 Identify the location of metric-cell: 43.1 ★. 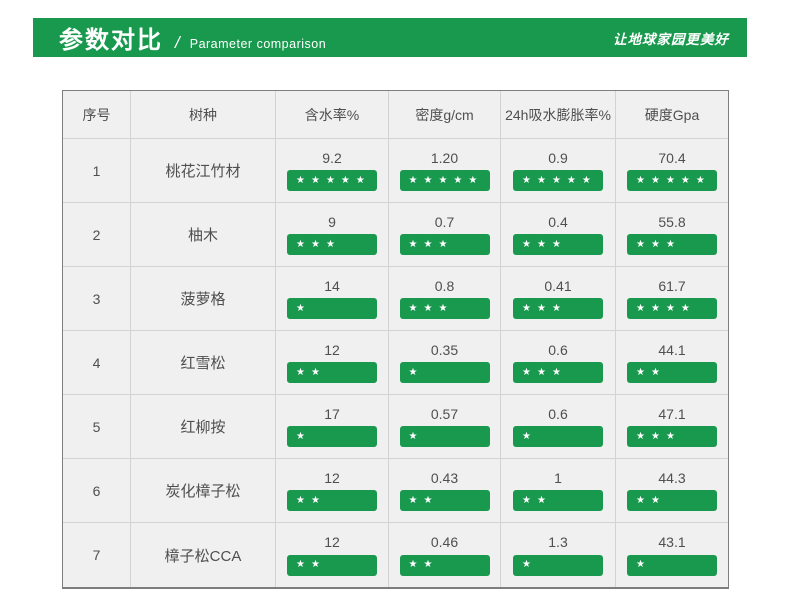
(672, 555).